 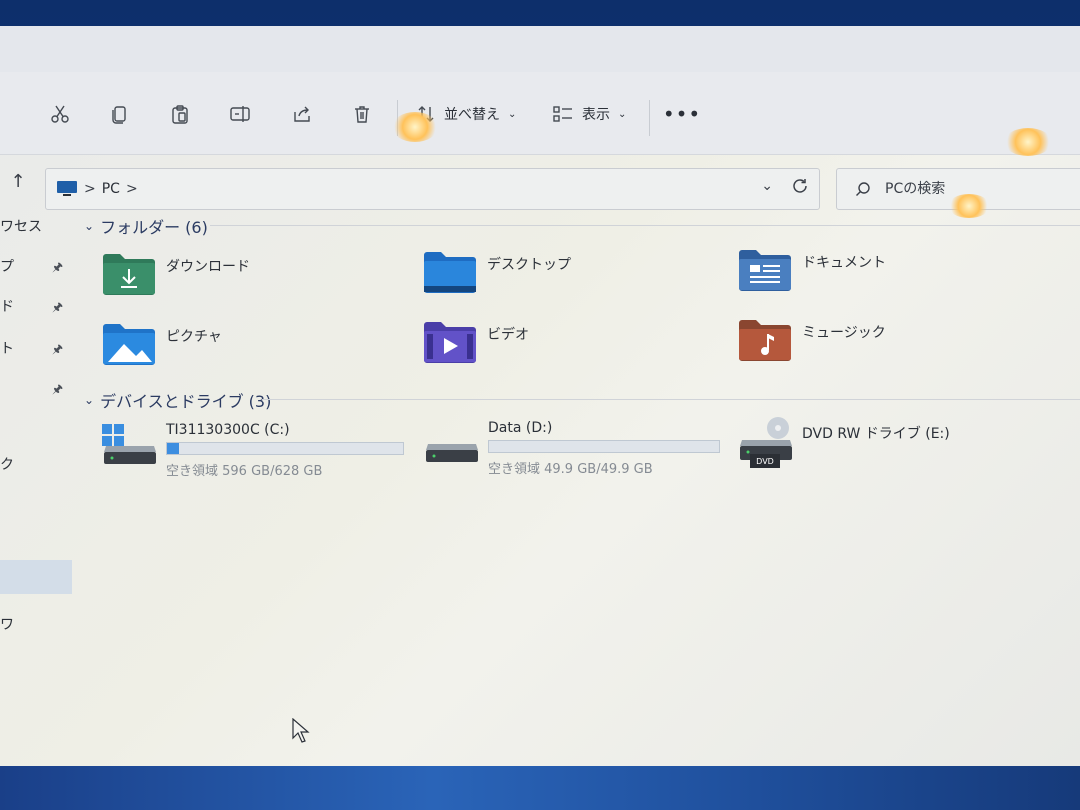 I want to click on desktop-folder-icon, so click(x=450, y=272).